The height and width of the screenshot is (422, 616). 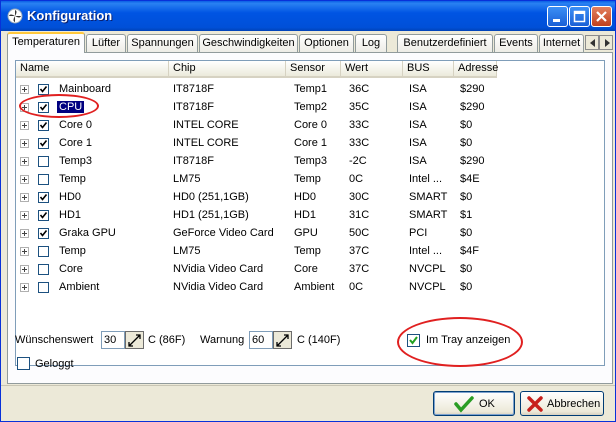 What do you see at coordinates (516, 43) in the screenshot?
I see `tab-events: Events` at bounding box center [516, 43].